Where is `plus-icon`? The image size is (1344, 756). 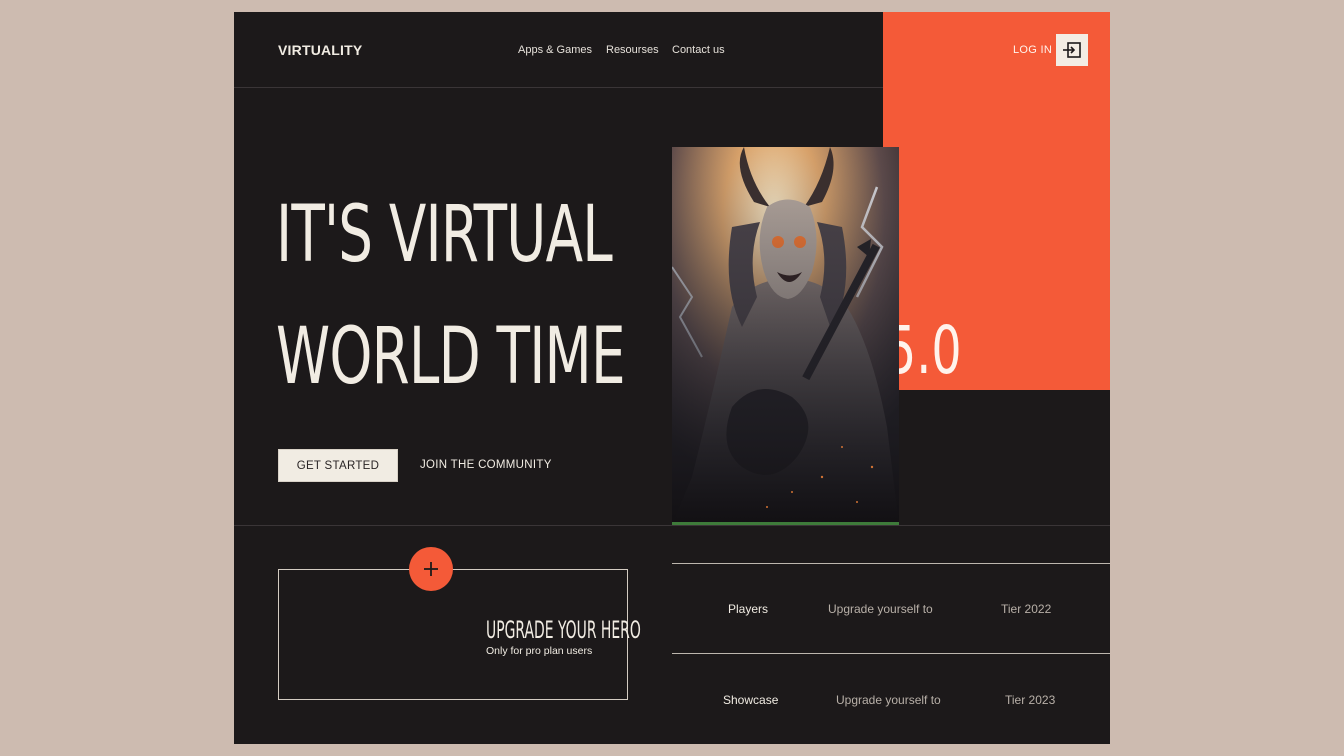 plus-icon is located at coordinates (431, 569).